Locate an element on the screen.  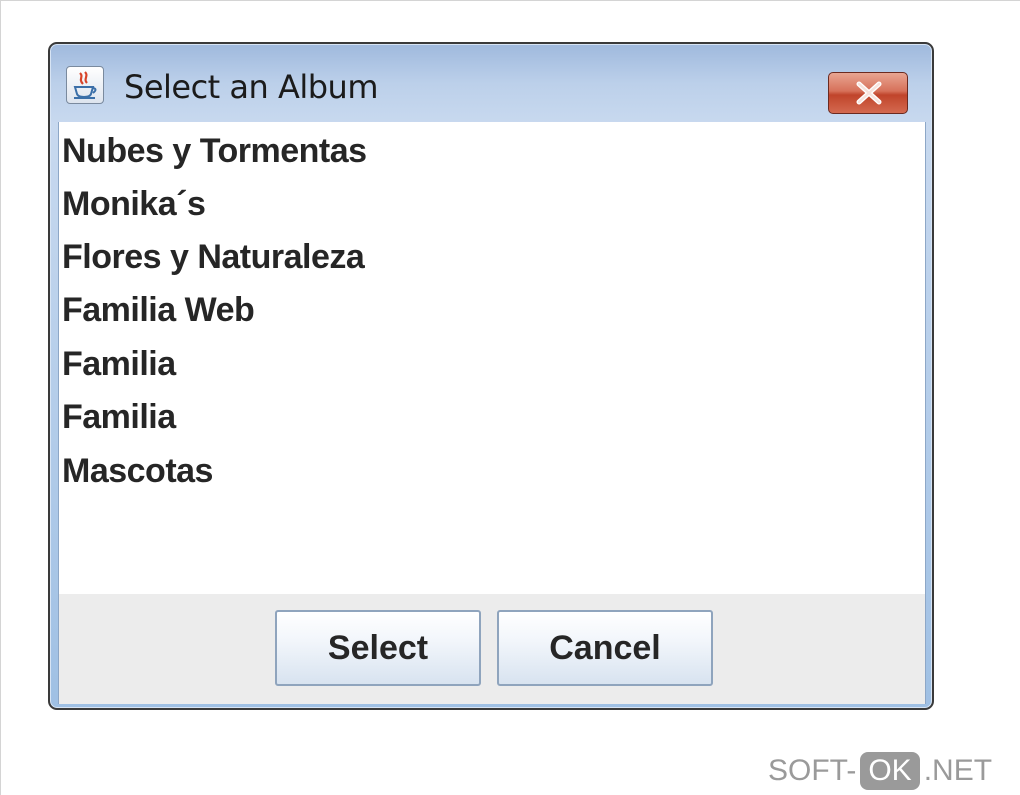
watermark-right: .NET is located at coordinates (958, 770).